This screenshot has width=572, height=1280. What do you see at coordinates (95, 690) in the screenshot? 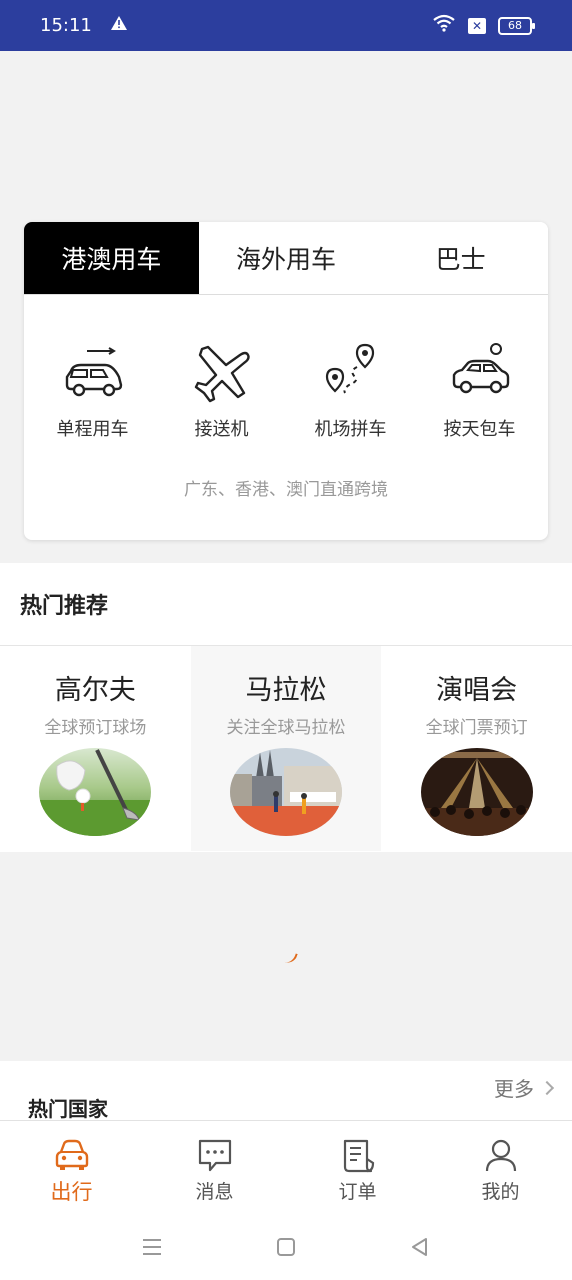
I see `recommend-item-title: 高尔夫` at bounding box center [95, 690].